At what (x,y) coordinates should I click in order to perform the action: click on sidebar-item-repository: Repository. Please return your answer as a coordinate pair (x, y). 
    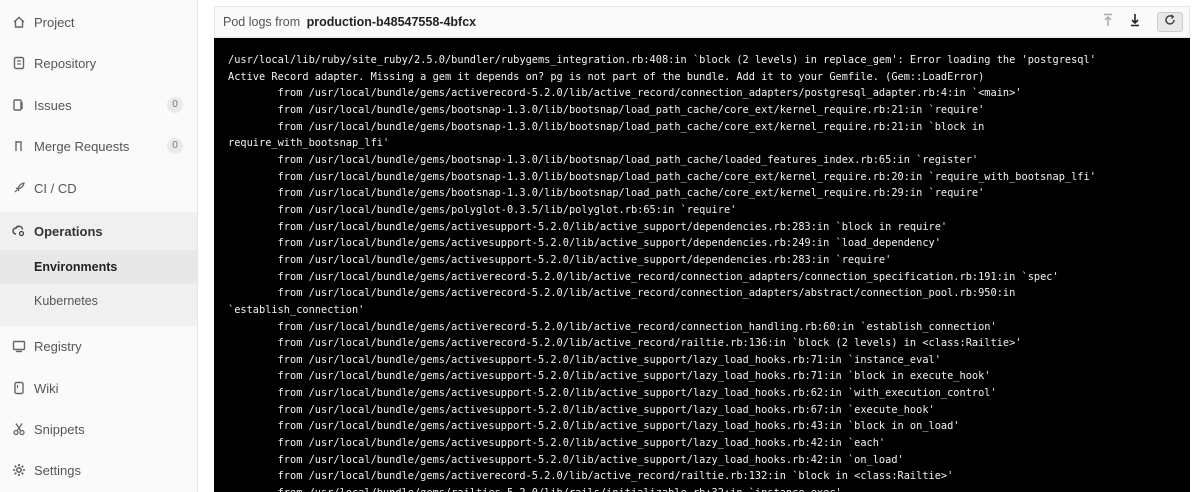
    Looking at the image, I should click on (98, 63).